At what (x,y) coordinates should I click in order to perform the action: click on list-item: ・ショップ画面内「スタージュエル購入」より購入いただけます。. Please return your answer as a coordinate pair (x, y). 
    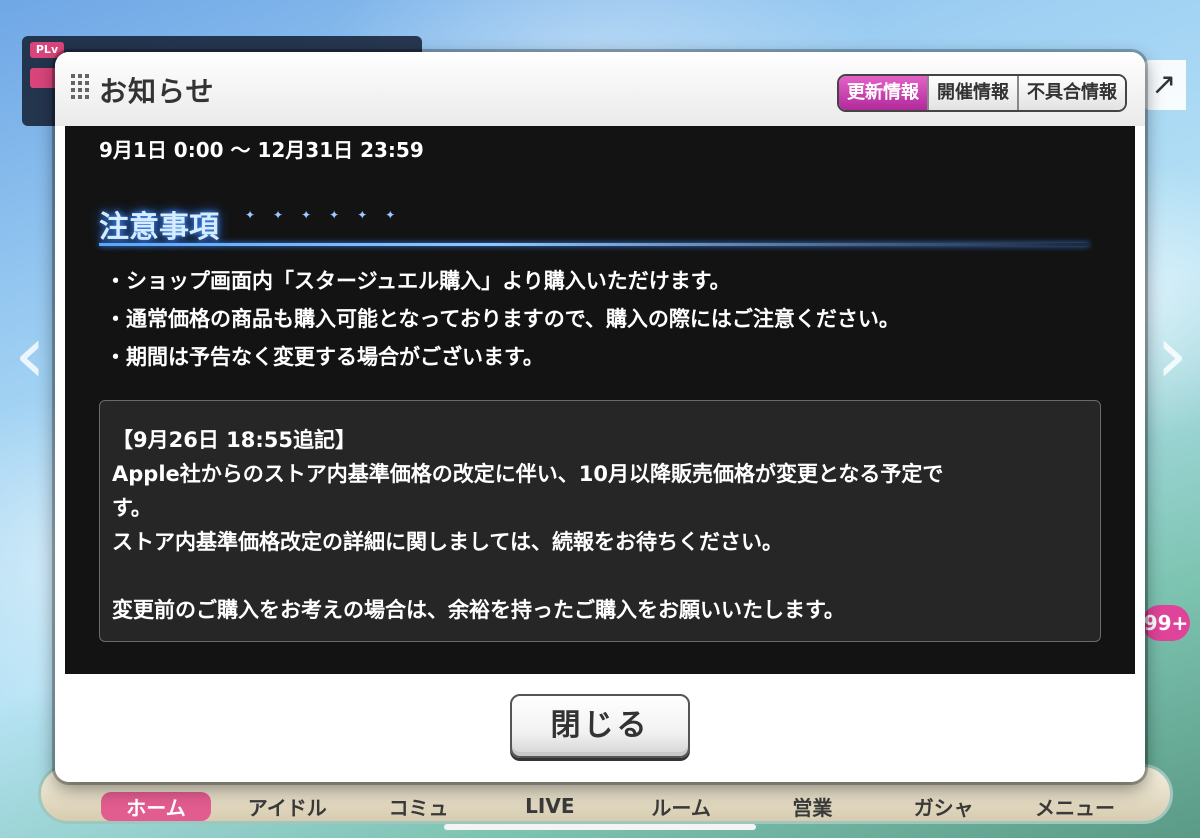
    Looking at the image, I should click on (418, 281).